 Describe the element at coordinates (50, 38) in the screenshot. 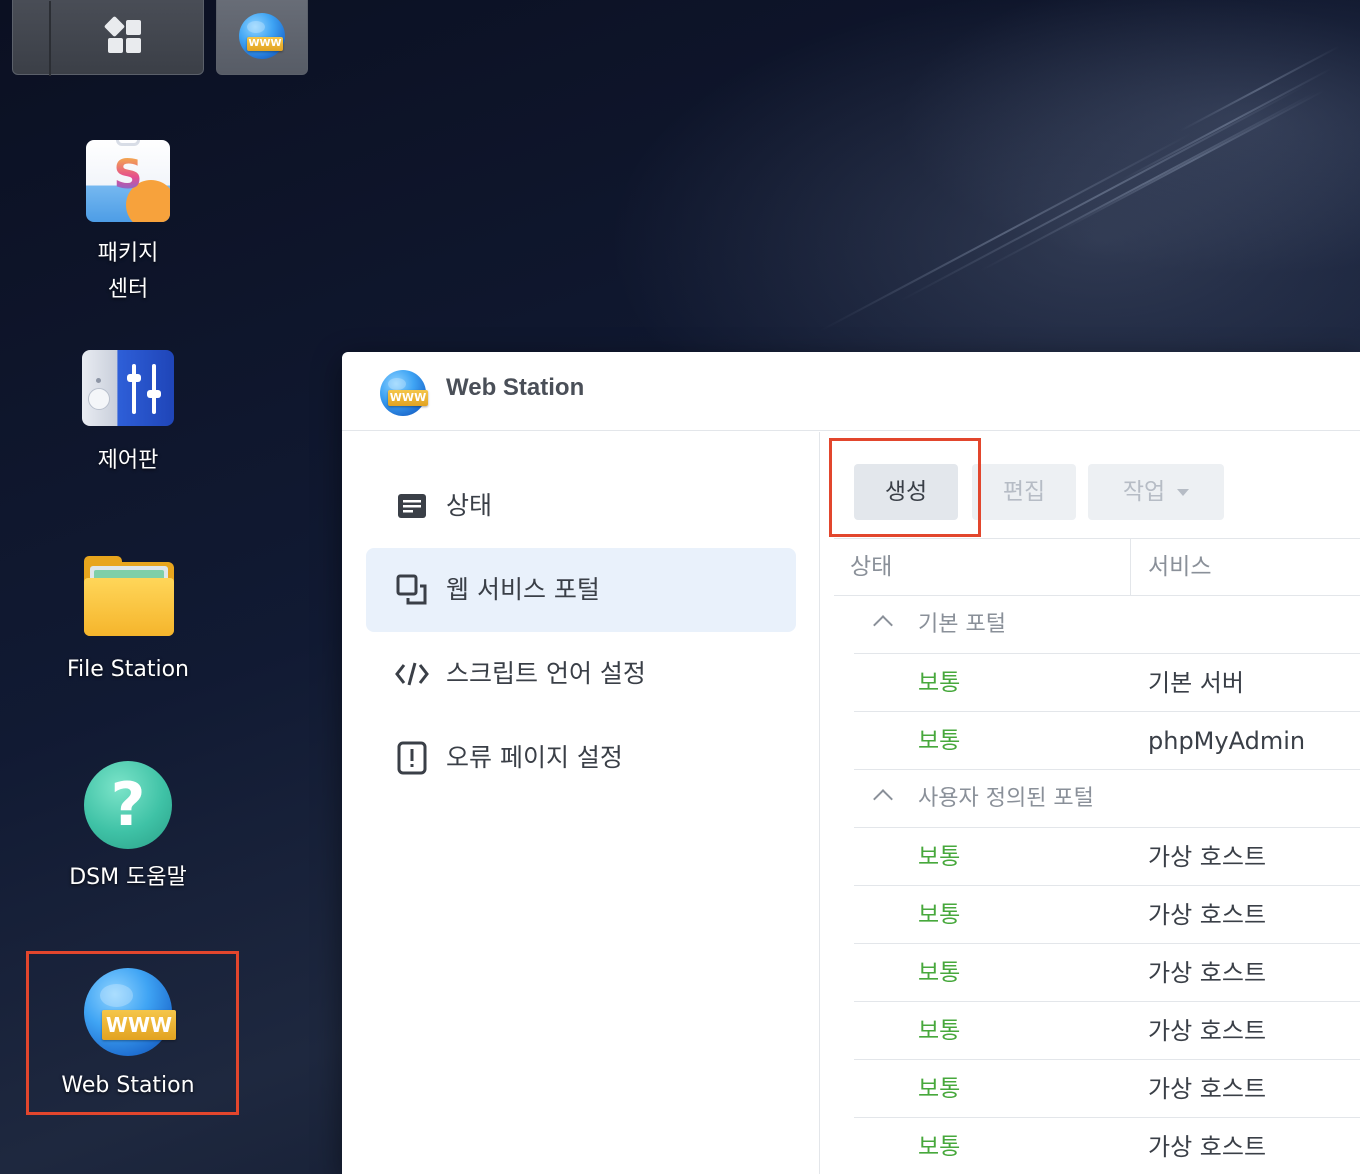

I see `taskbar-separator` at that location.